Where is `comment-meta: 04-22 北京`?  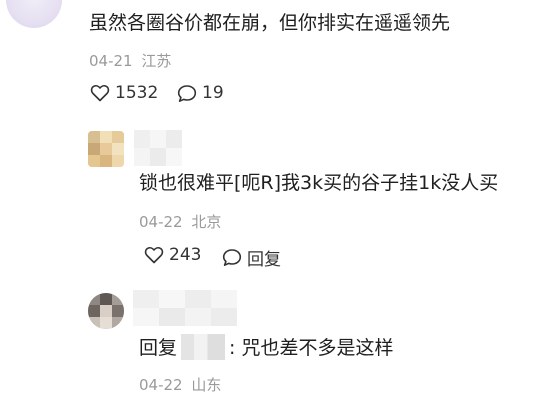
comment-meta: 04-22 北京 is located at coordinates (180, 221).